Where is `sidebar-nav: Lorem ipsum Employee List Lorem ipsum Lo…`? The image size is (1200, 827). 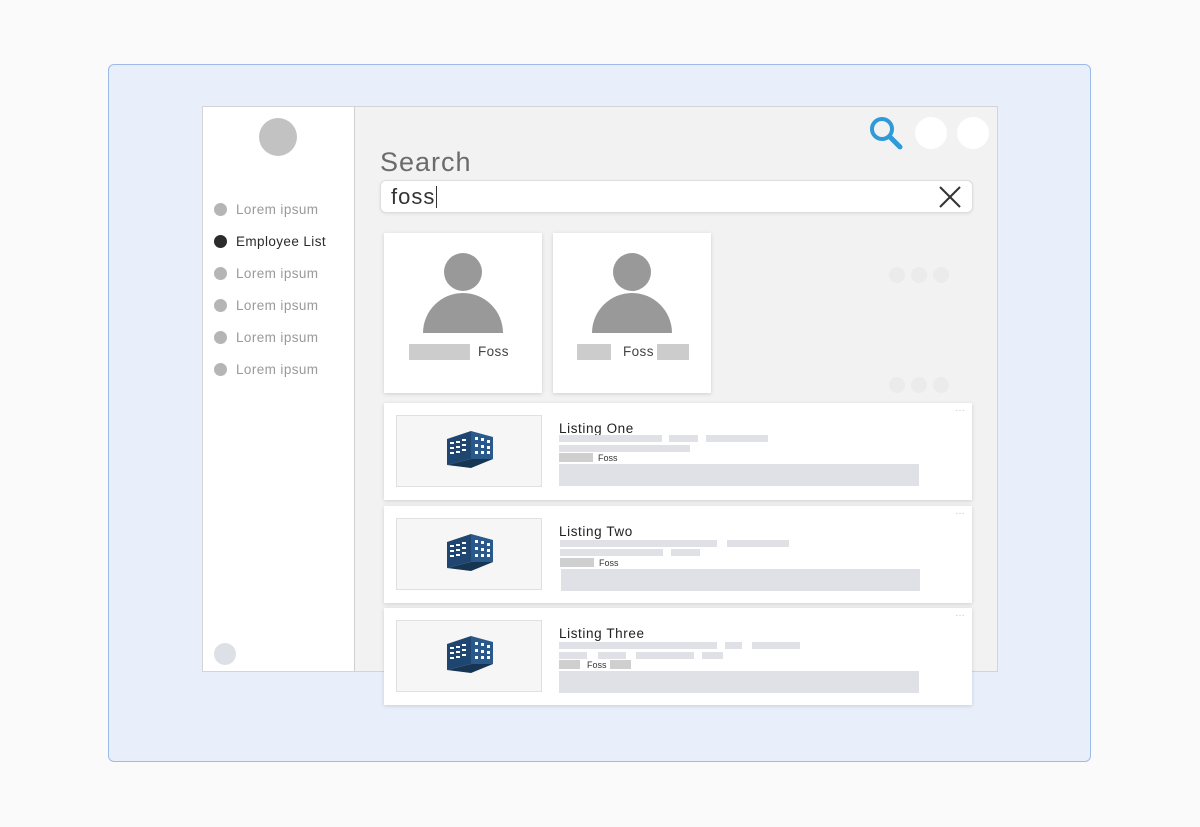
sidebar-nav: Lorem ipsum Employee List Lorem ipsum Lo… is located at coordinates (270, 289).